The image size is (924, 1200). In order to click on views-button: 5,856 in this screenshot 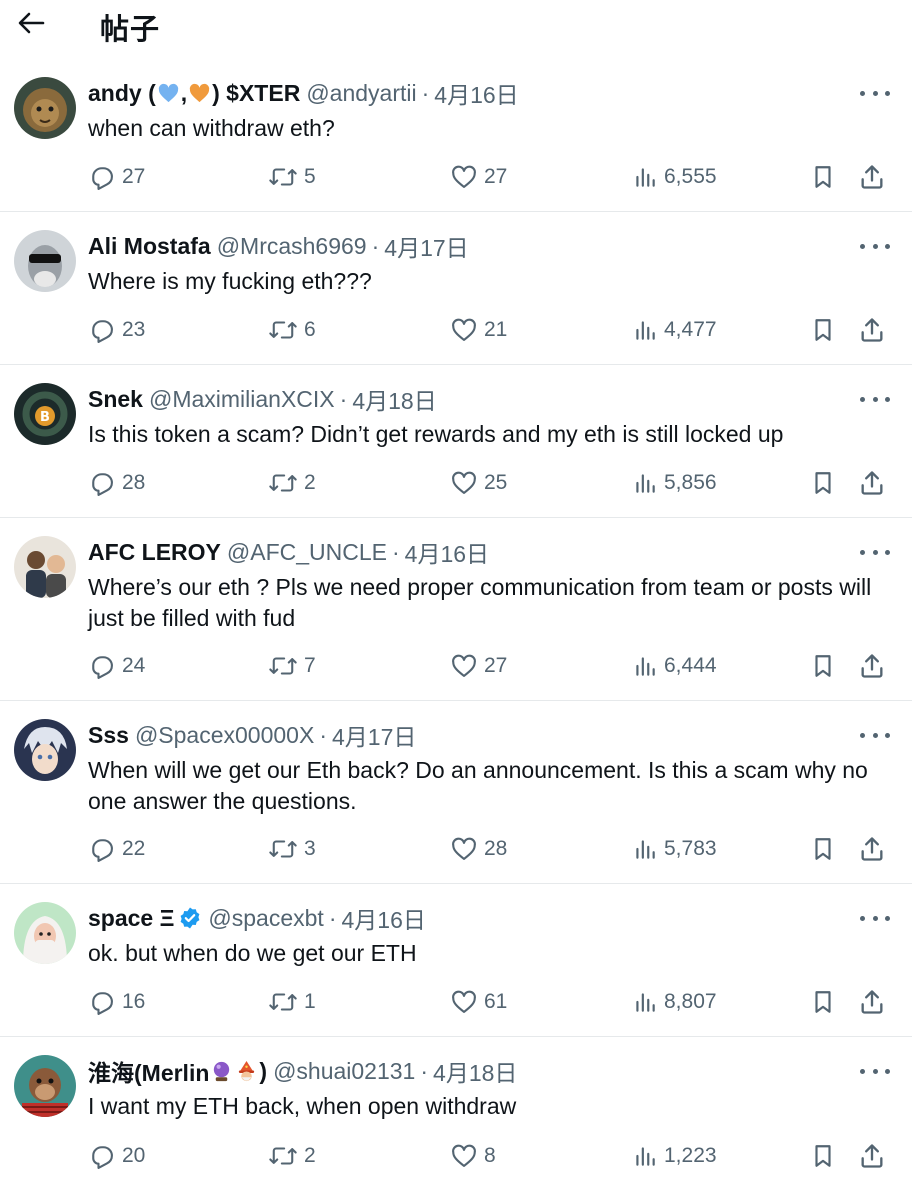, I will do `click(674, 483)`.